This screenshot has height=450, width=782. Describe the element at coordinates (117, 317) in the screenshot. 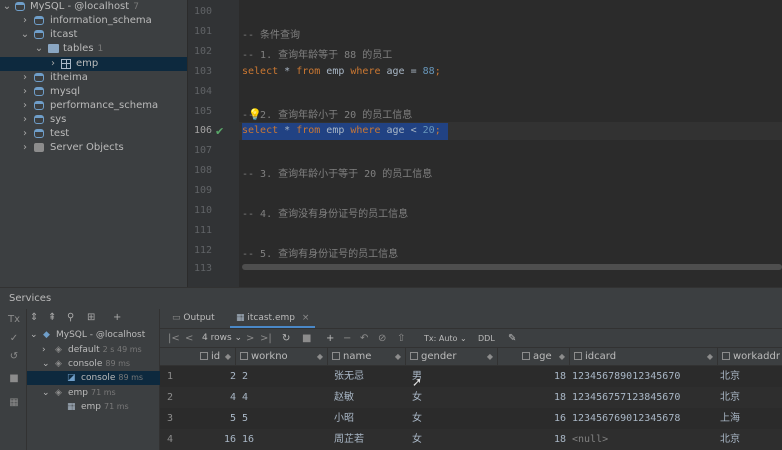

I see `add-service-icon: +` at that location.